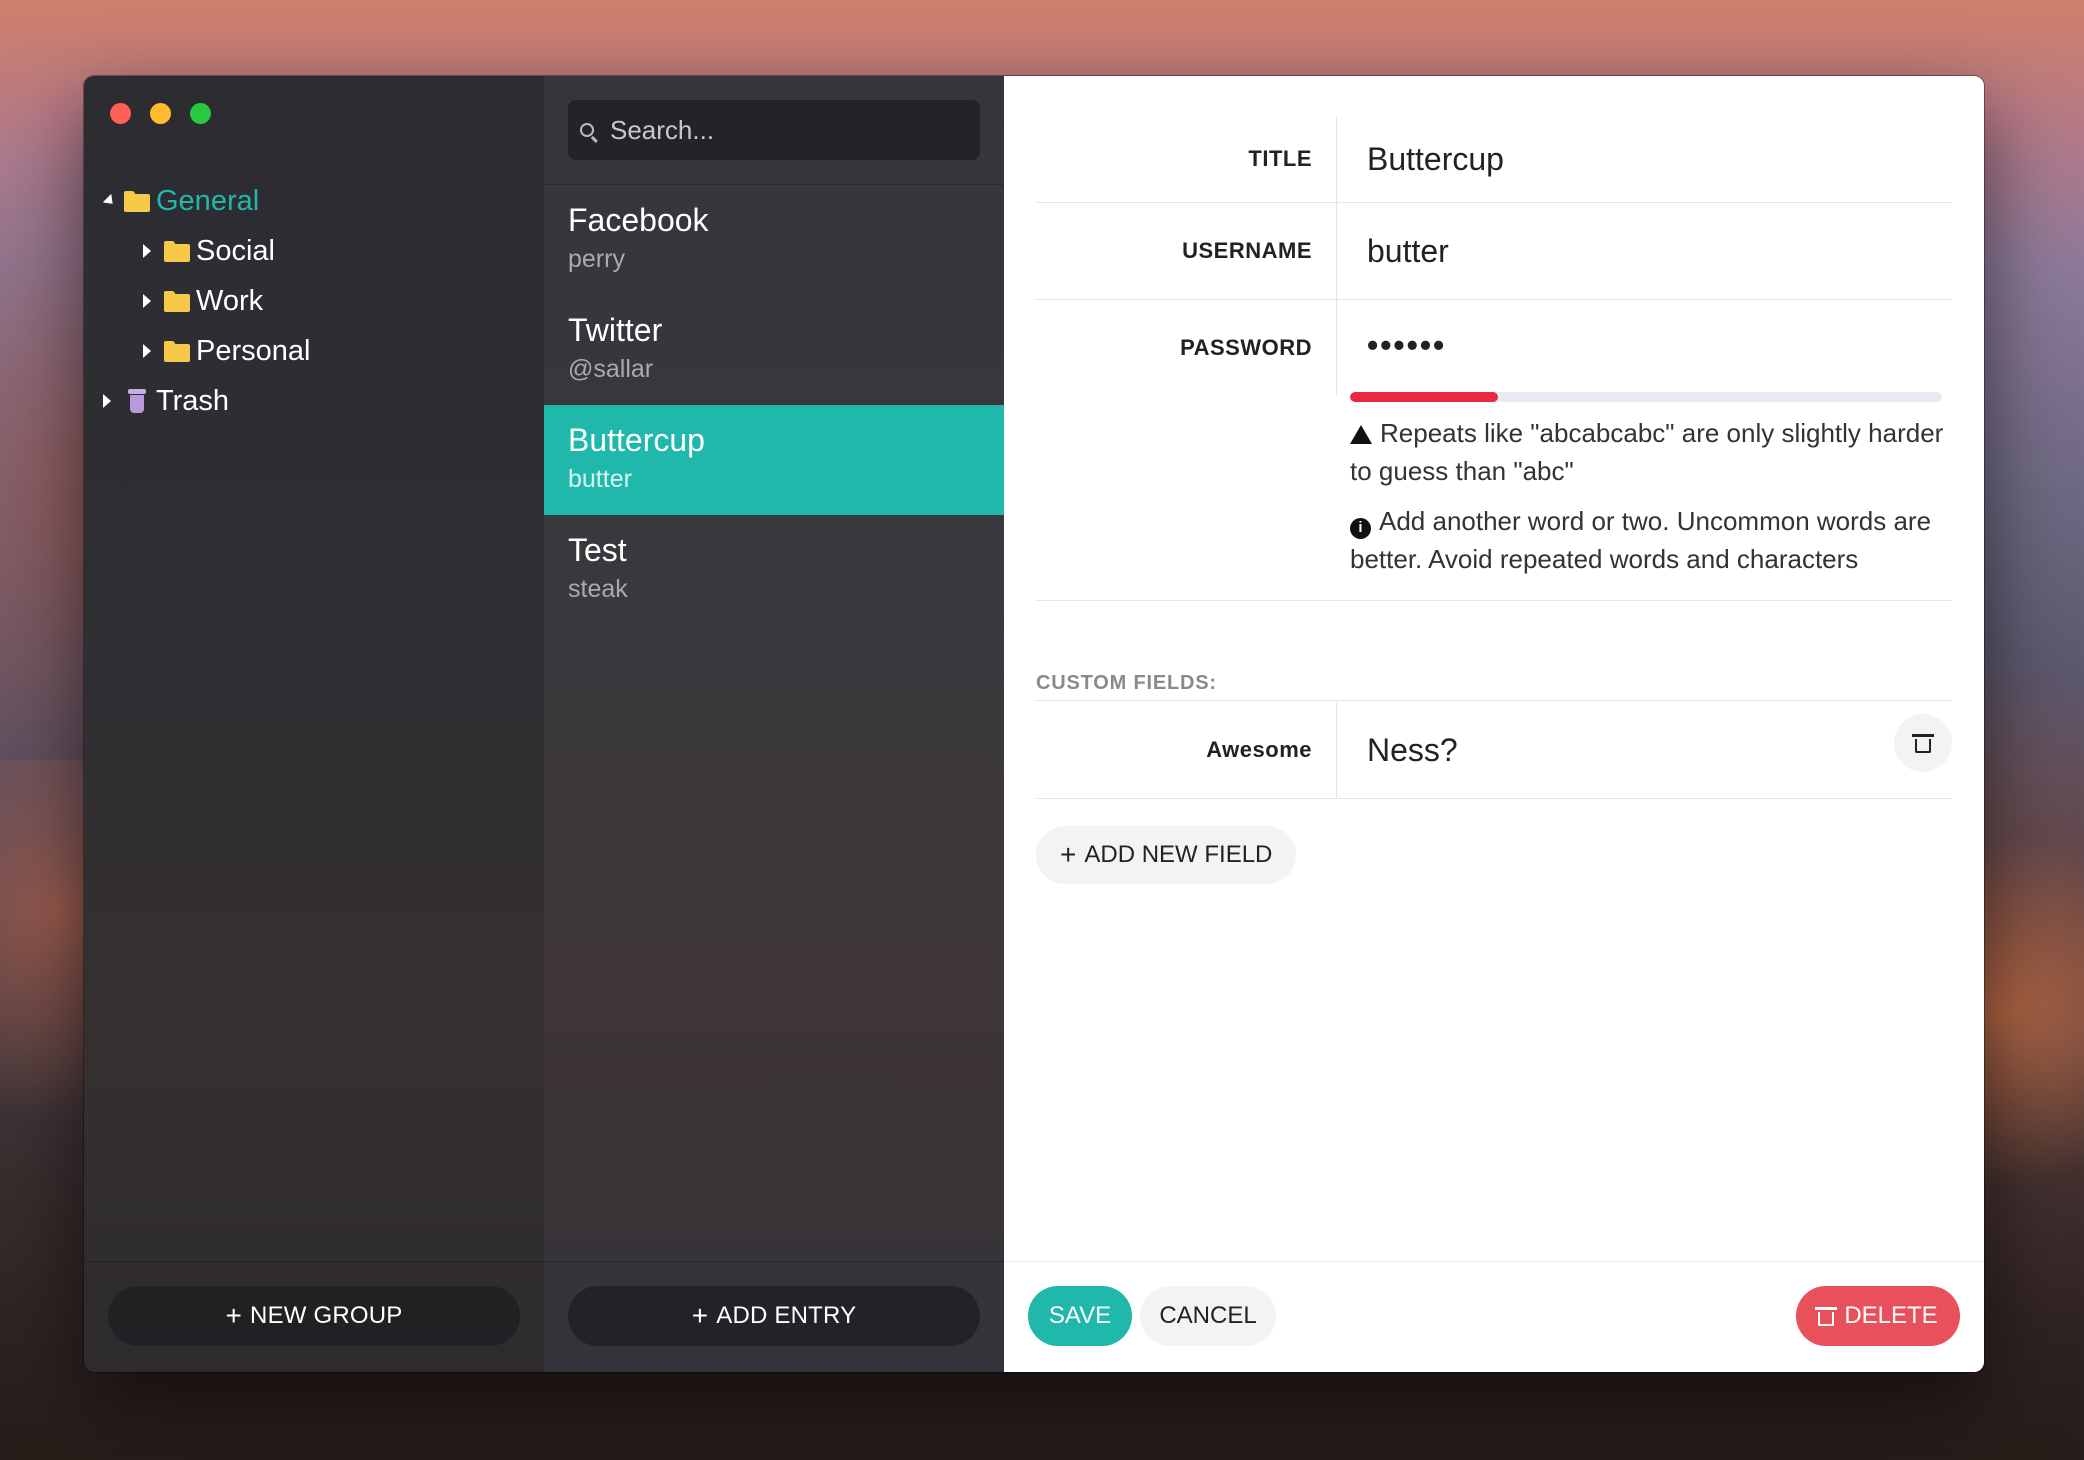 The height and width of the screenshot is (1460, 2084). Describe the element at coordinates (108, 201) in the screenshot. I see `expand-arrow-icon` at that location.